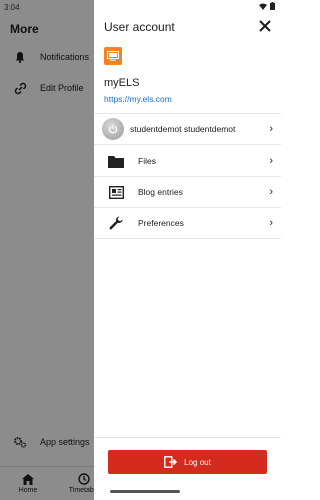 The height and width of the screenshot is (500, 320). Describe the element at coordinates (140, 7) in the screenshot. I see `status-bar: 3:04` at that location.